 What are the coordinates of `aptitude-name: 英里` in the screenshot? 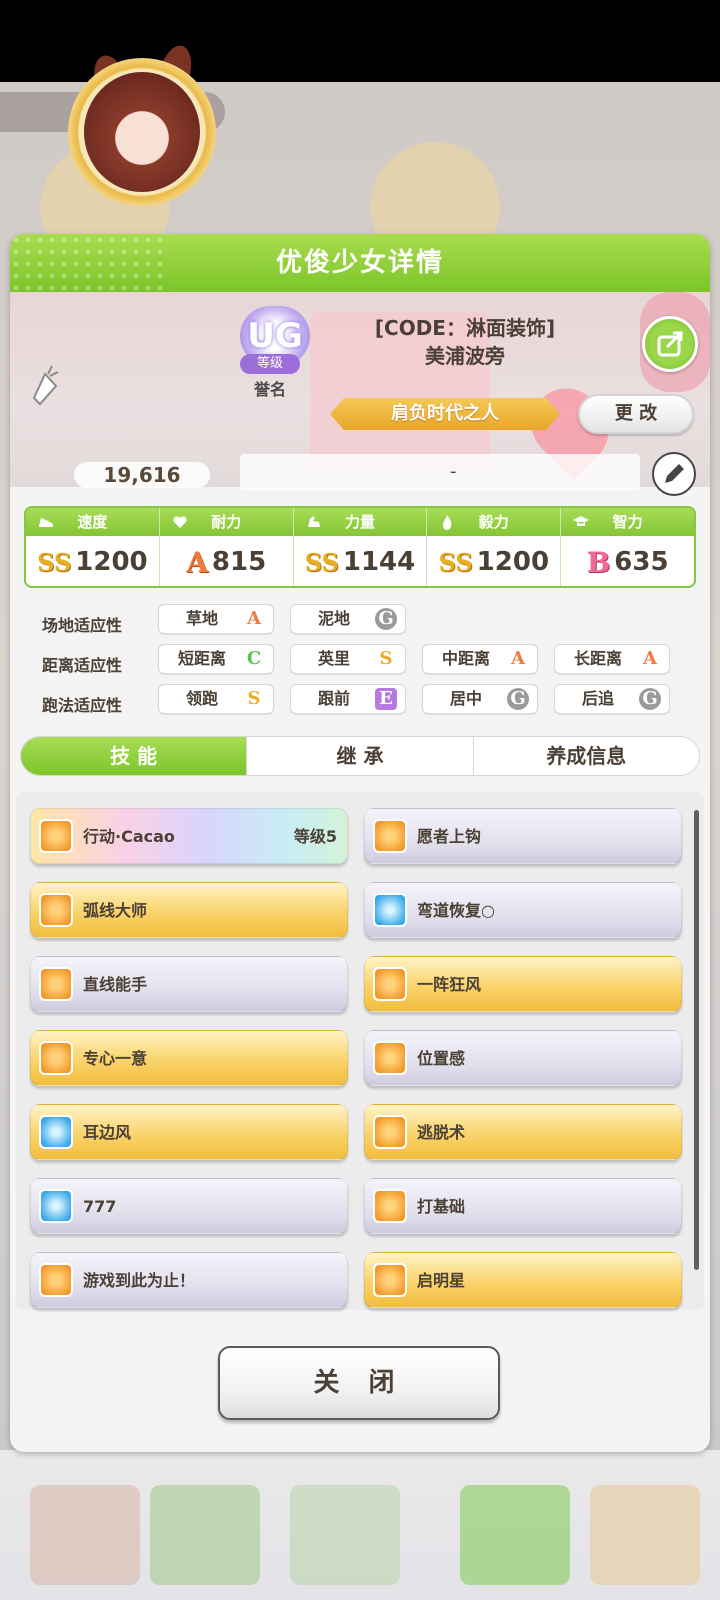 It's located at (333, 658).